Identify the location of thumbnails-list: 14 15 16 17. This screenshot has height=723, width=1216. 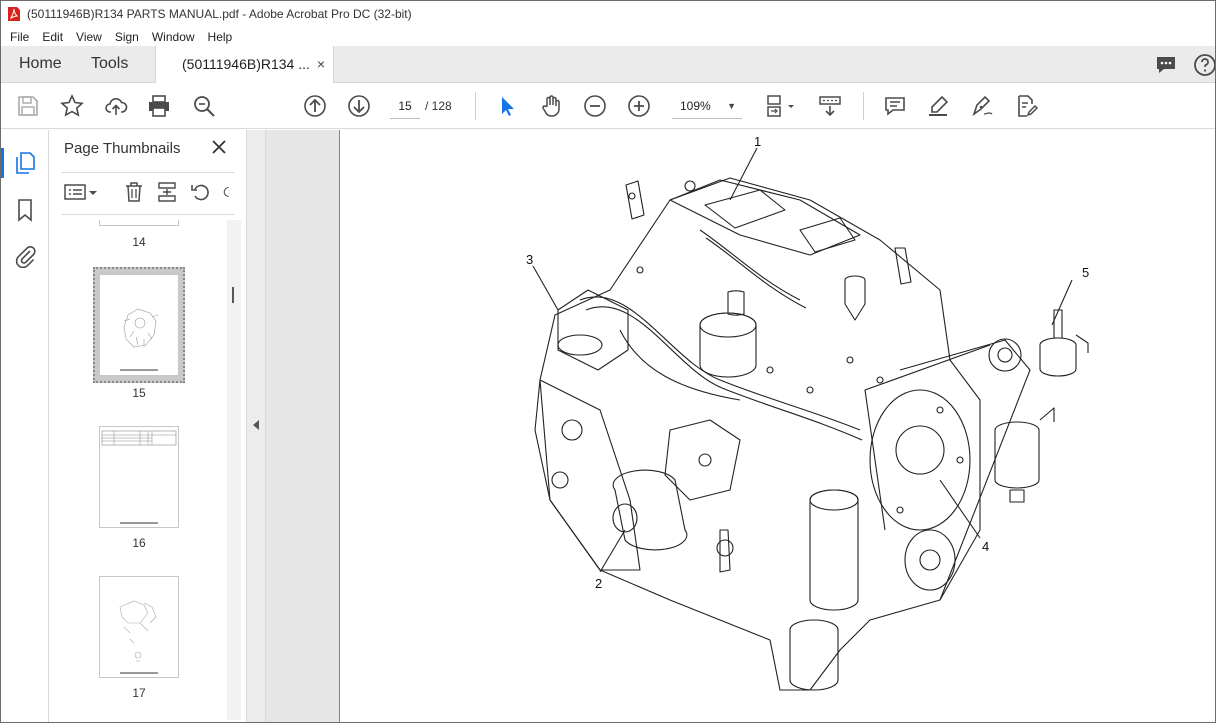
(139, 471).